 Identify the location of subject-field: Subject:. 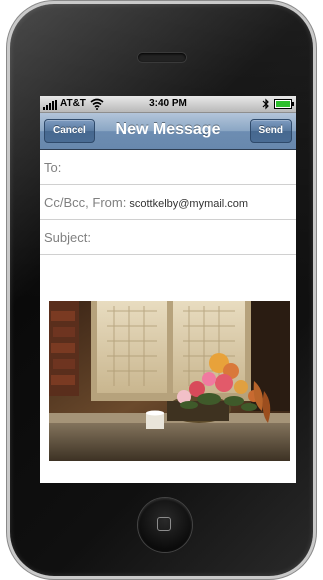
(168, 237).